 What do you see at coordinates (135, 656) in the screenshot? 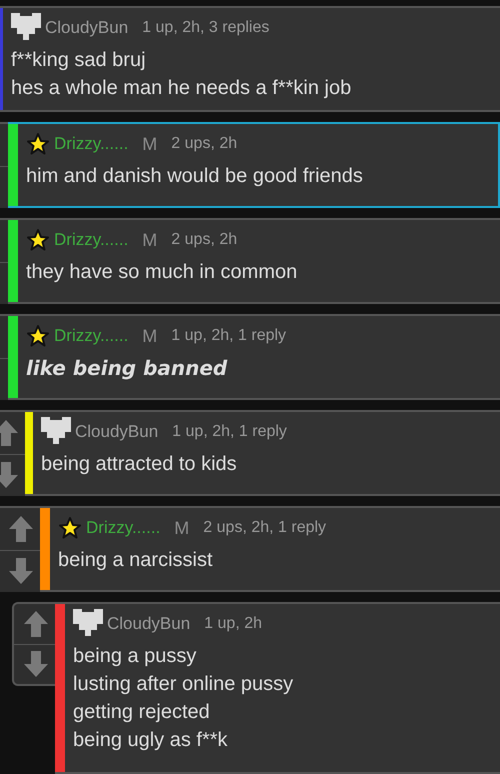
I see `comment-text: being a pussy` at bounding box center [135, 656].